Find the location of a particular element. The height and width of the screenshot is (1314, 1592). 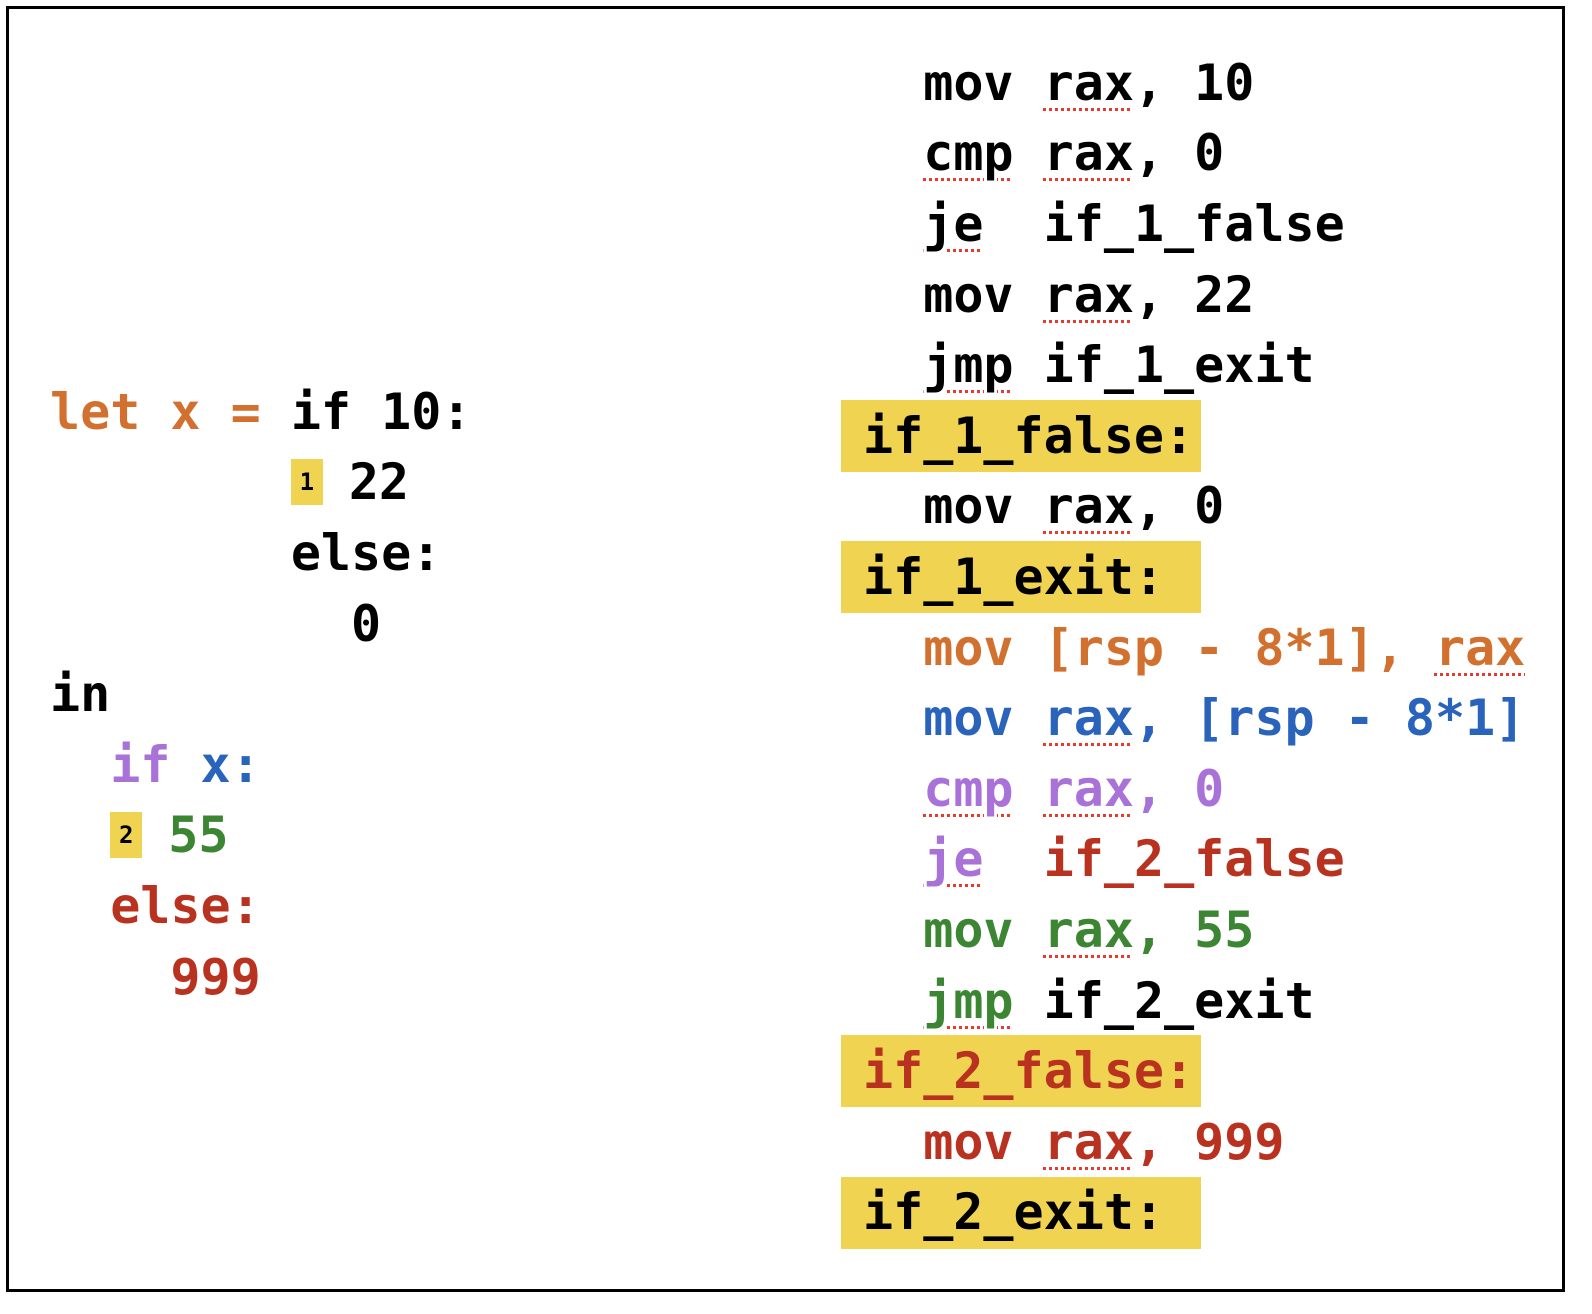

source-line: 0 is located at coordinates (215, 624).